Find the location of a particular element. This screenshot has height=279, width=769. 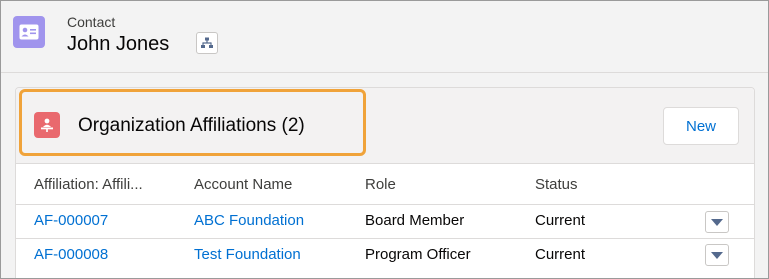

header-divider is located at coordinates (385, 204).